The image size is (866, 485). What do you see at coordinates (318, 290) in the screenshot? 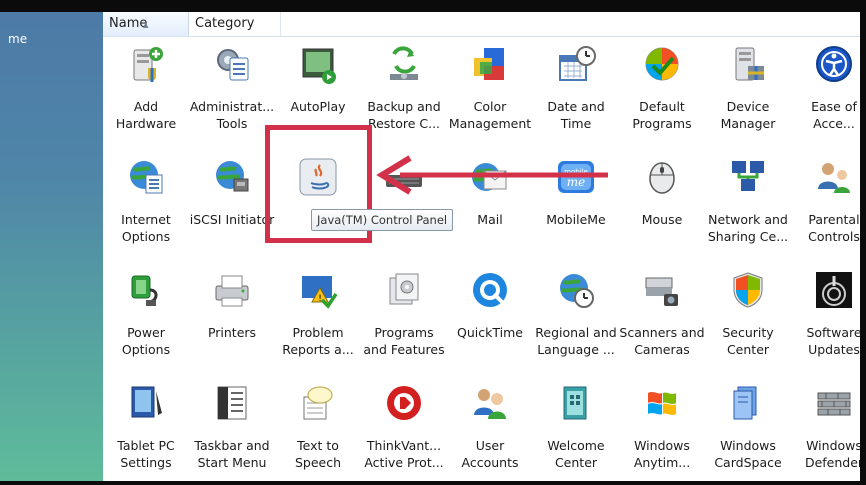
I see `problem-reports-icon: !` at bounding box center [318, 290].